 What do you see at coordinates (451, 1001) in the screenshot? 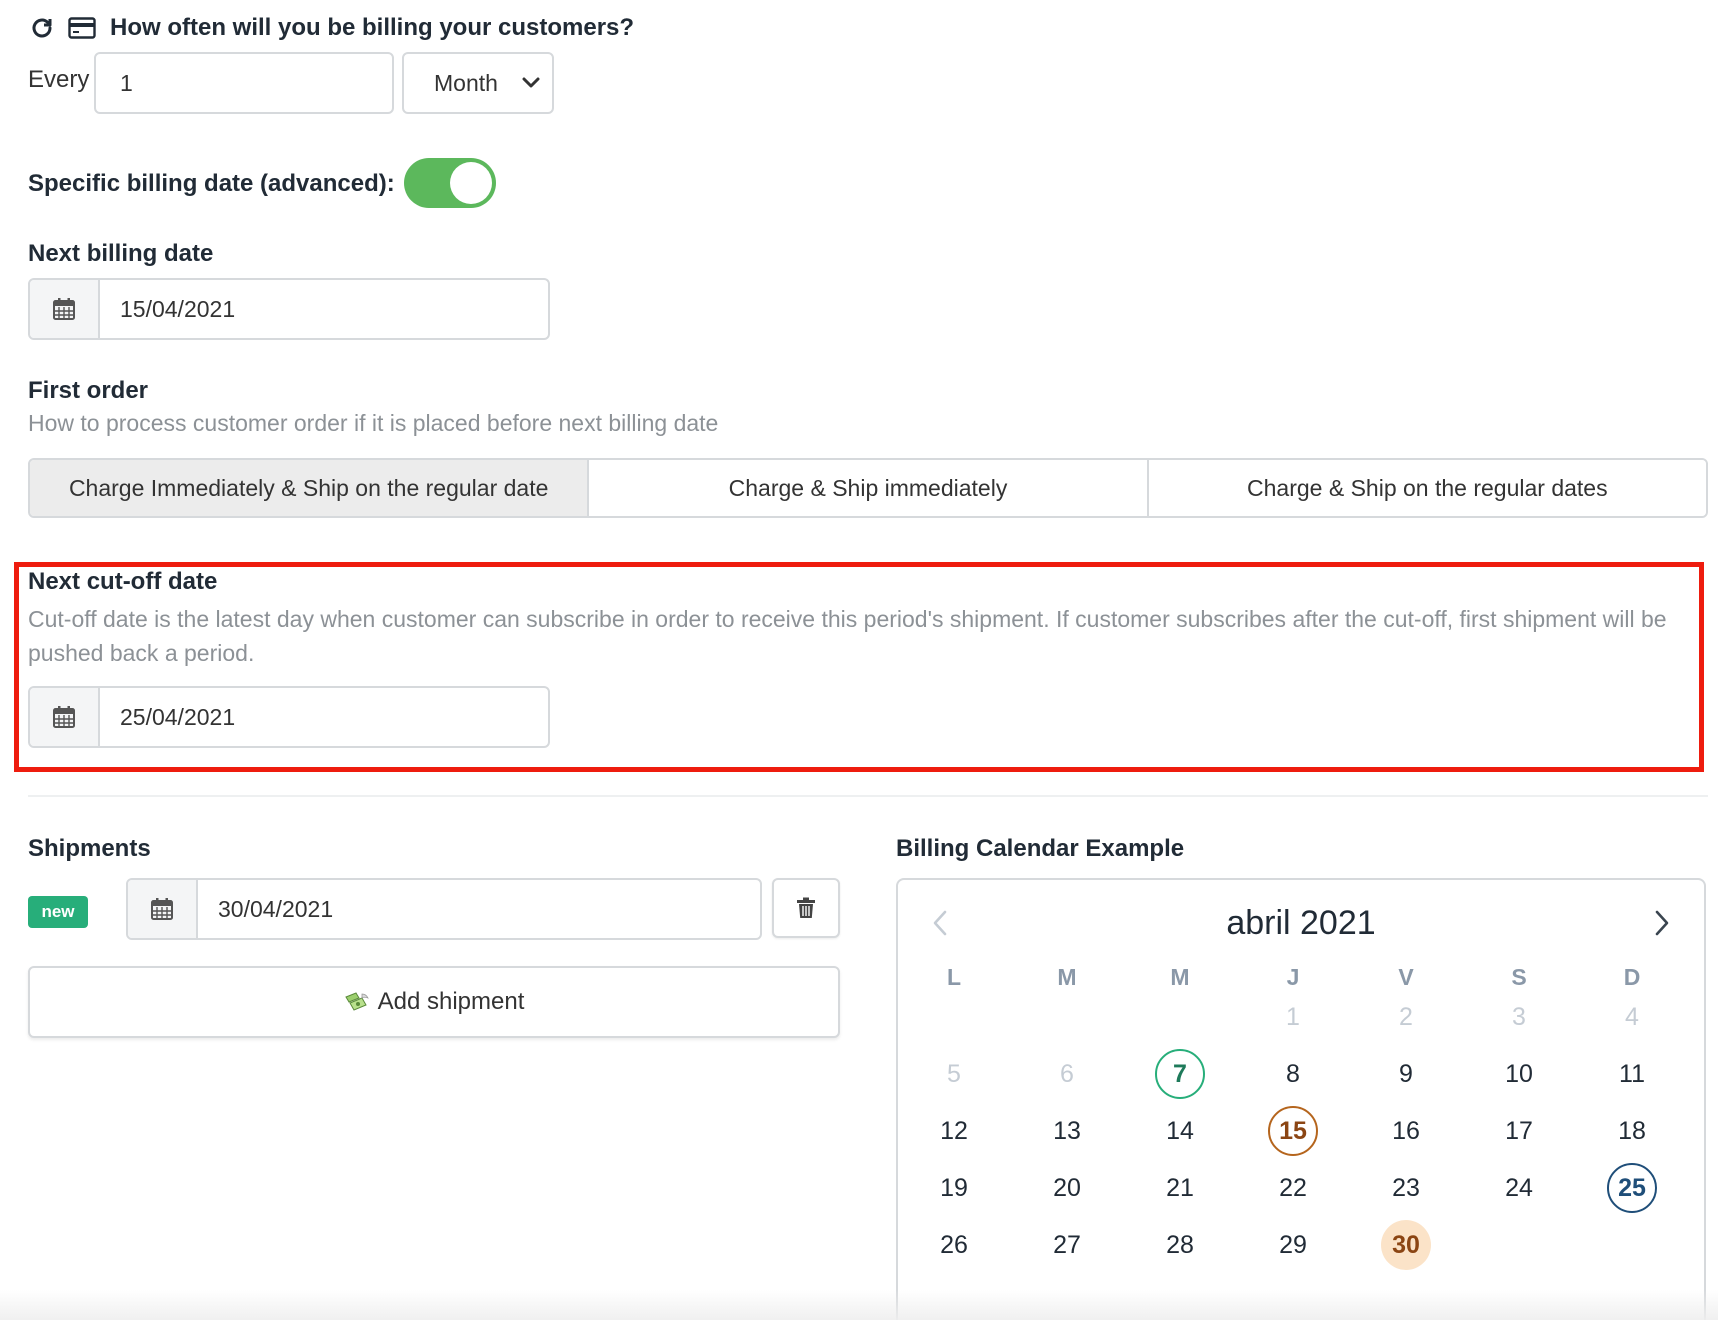
I see `add-shipment-label: Add shipment` at bounding box center [451, 1001].